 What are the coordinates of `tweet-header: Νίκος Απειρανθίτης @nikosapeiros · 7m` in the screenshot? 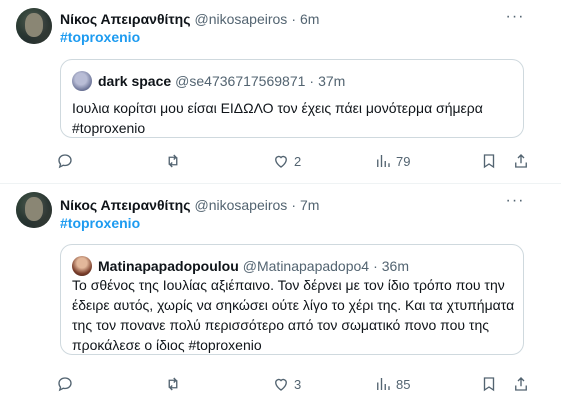 It's located at (189, 205).